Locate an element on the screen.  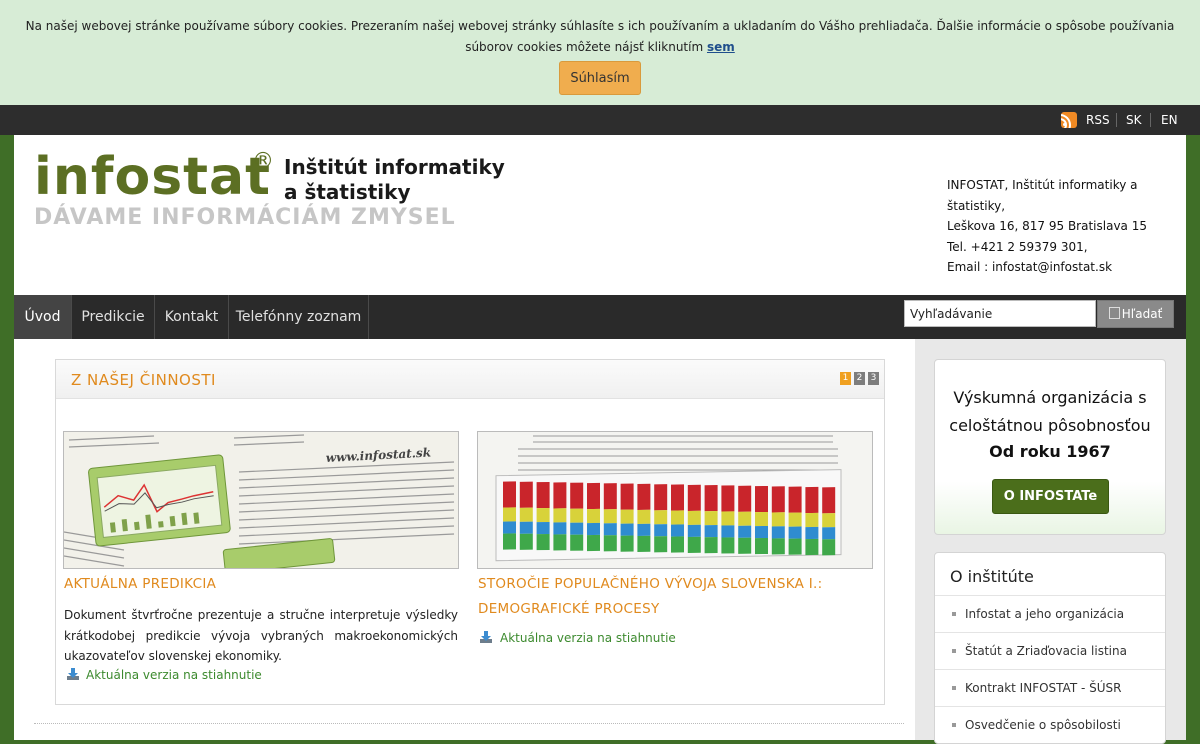
pager-2: 2 is located at coordinates (859, 378).